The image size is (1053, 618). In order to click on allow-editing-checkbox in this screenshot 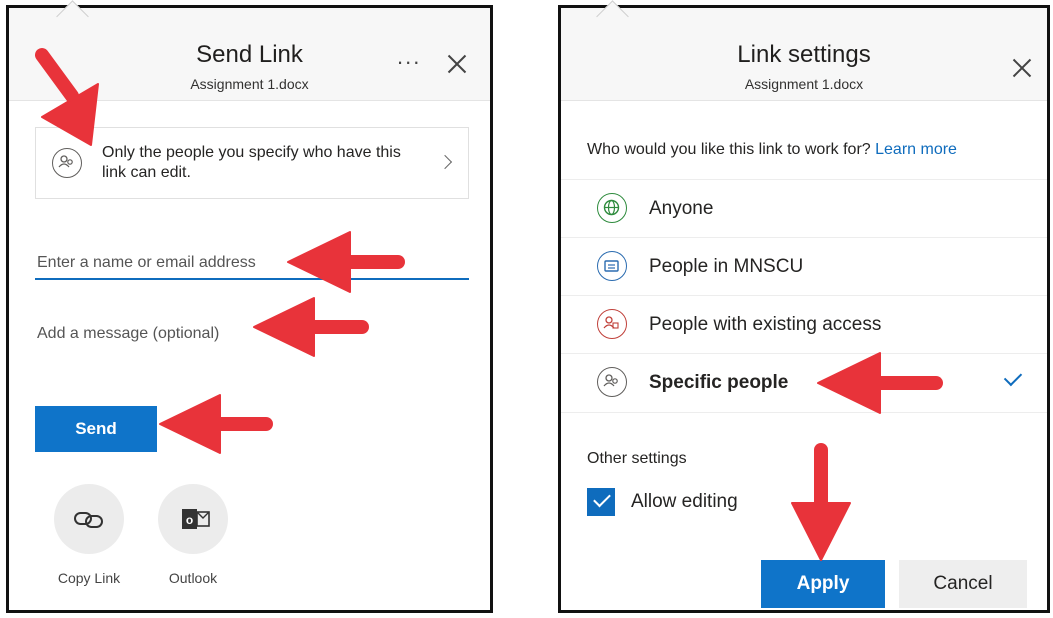, I will do `click(601, 502)`.